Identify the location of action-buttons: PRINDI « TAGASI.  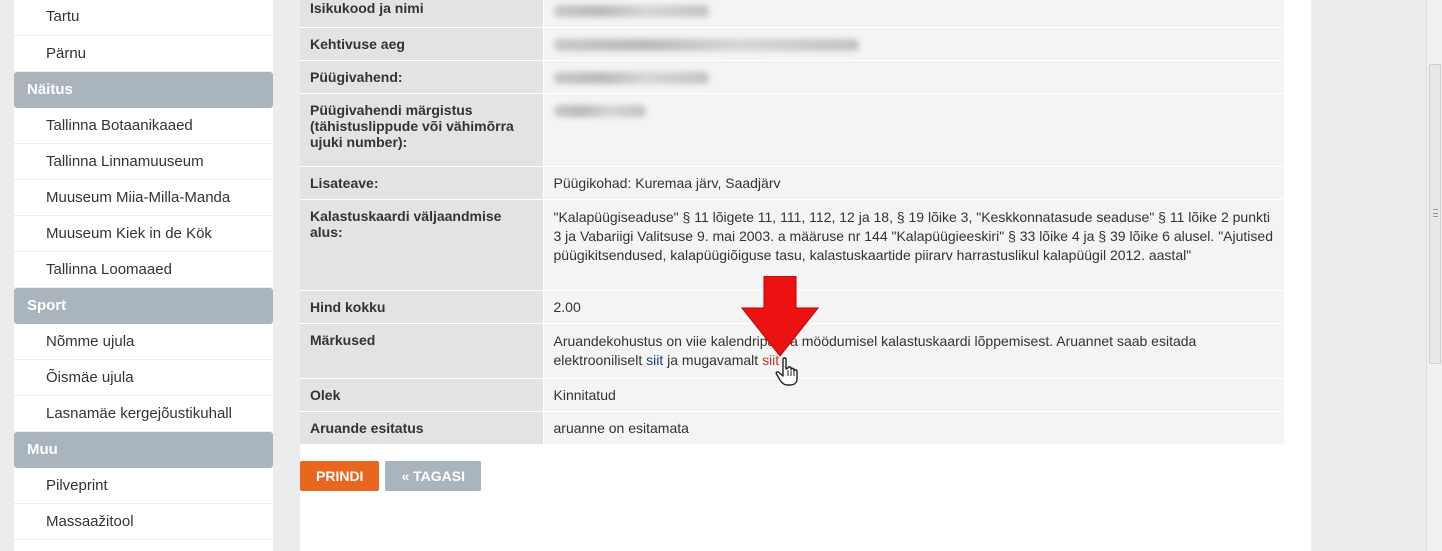
(805, 475).